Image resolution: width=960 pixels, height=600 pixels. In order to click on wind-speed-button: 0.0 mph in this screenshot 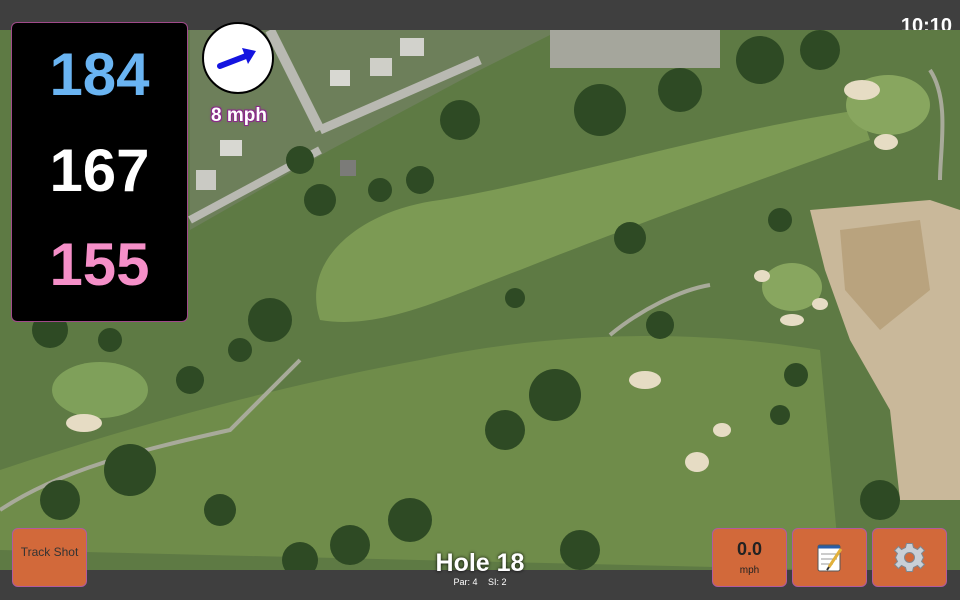, I will do `click(749, 557)`.